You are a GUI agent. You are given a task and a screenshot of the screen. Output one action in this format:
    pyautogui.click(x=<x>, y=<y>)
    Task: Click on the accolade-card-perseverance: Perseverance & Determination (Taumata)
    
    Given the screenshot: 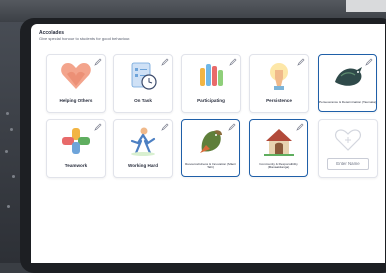 What is the action you would take?
    pyautogui.click(x=347, y=83)
    